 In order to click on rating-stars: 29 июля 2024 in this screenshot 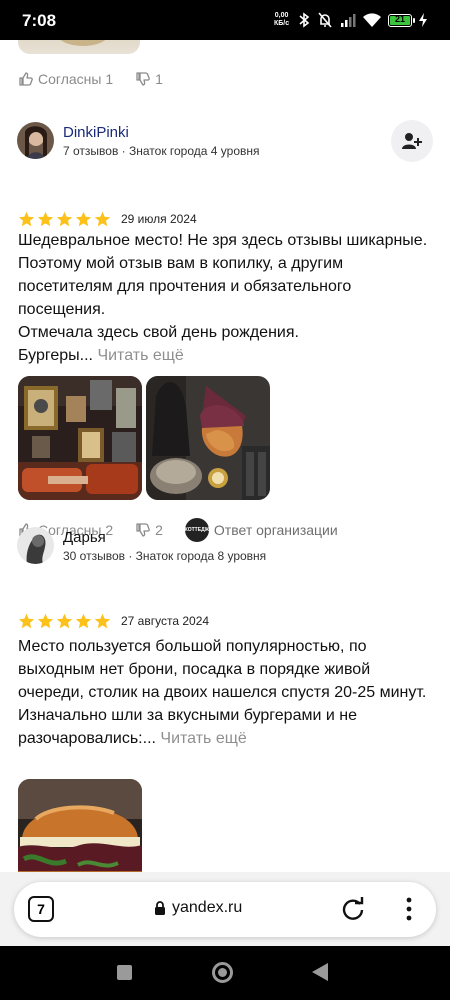, I will do `click(107, 219)`.